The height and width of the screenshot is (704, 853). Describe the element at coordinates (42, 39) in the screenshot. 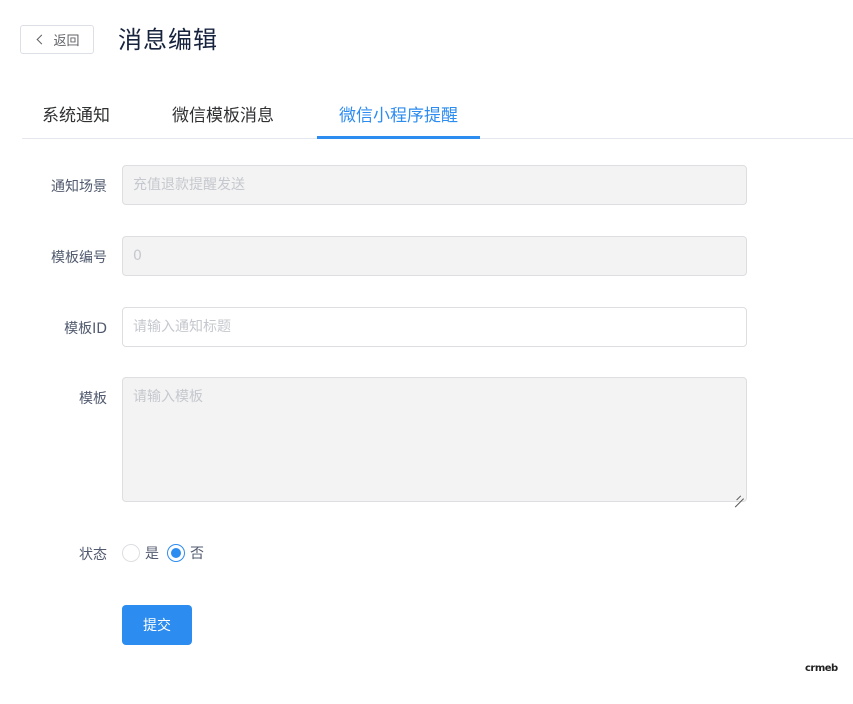

I see `chevron-left-icon` at that location.